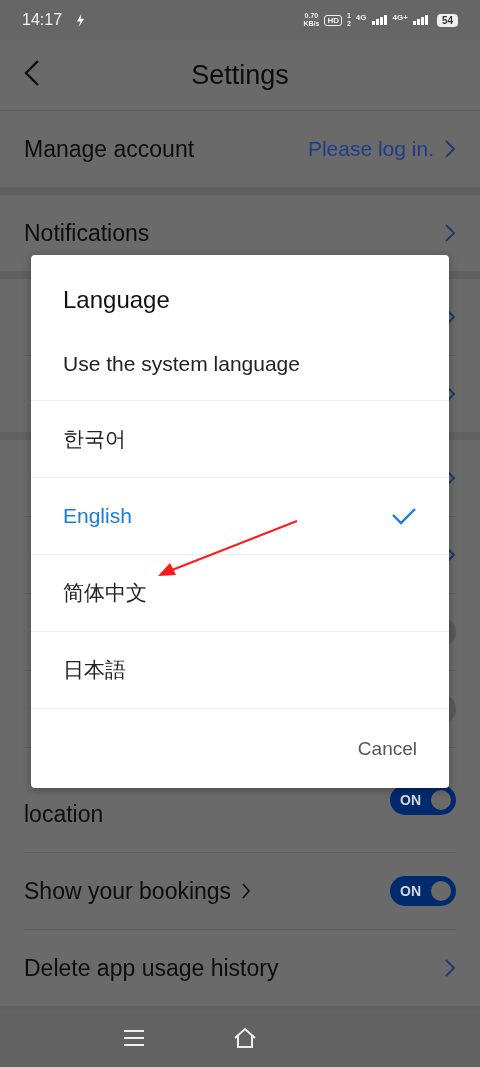 This screenshot has height=1067, width=480. Describe the element at coordinates (32, 73) in the screenshot. I see `back-icon` at that location.